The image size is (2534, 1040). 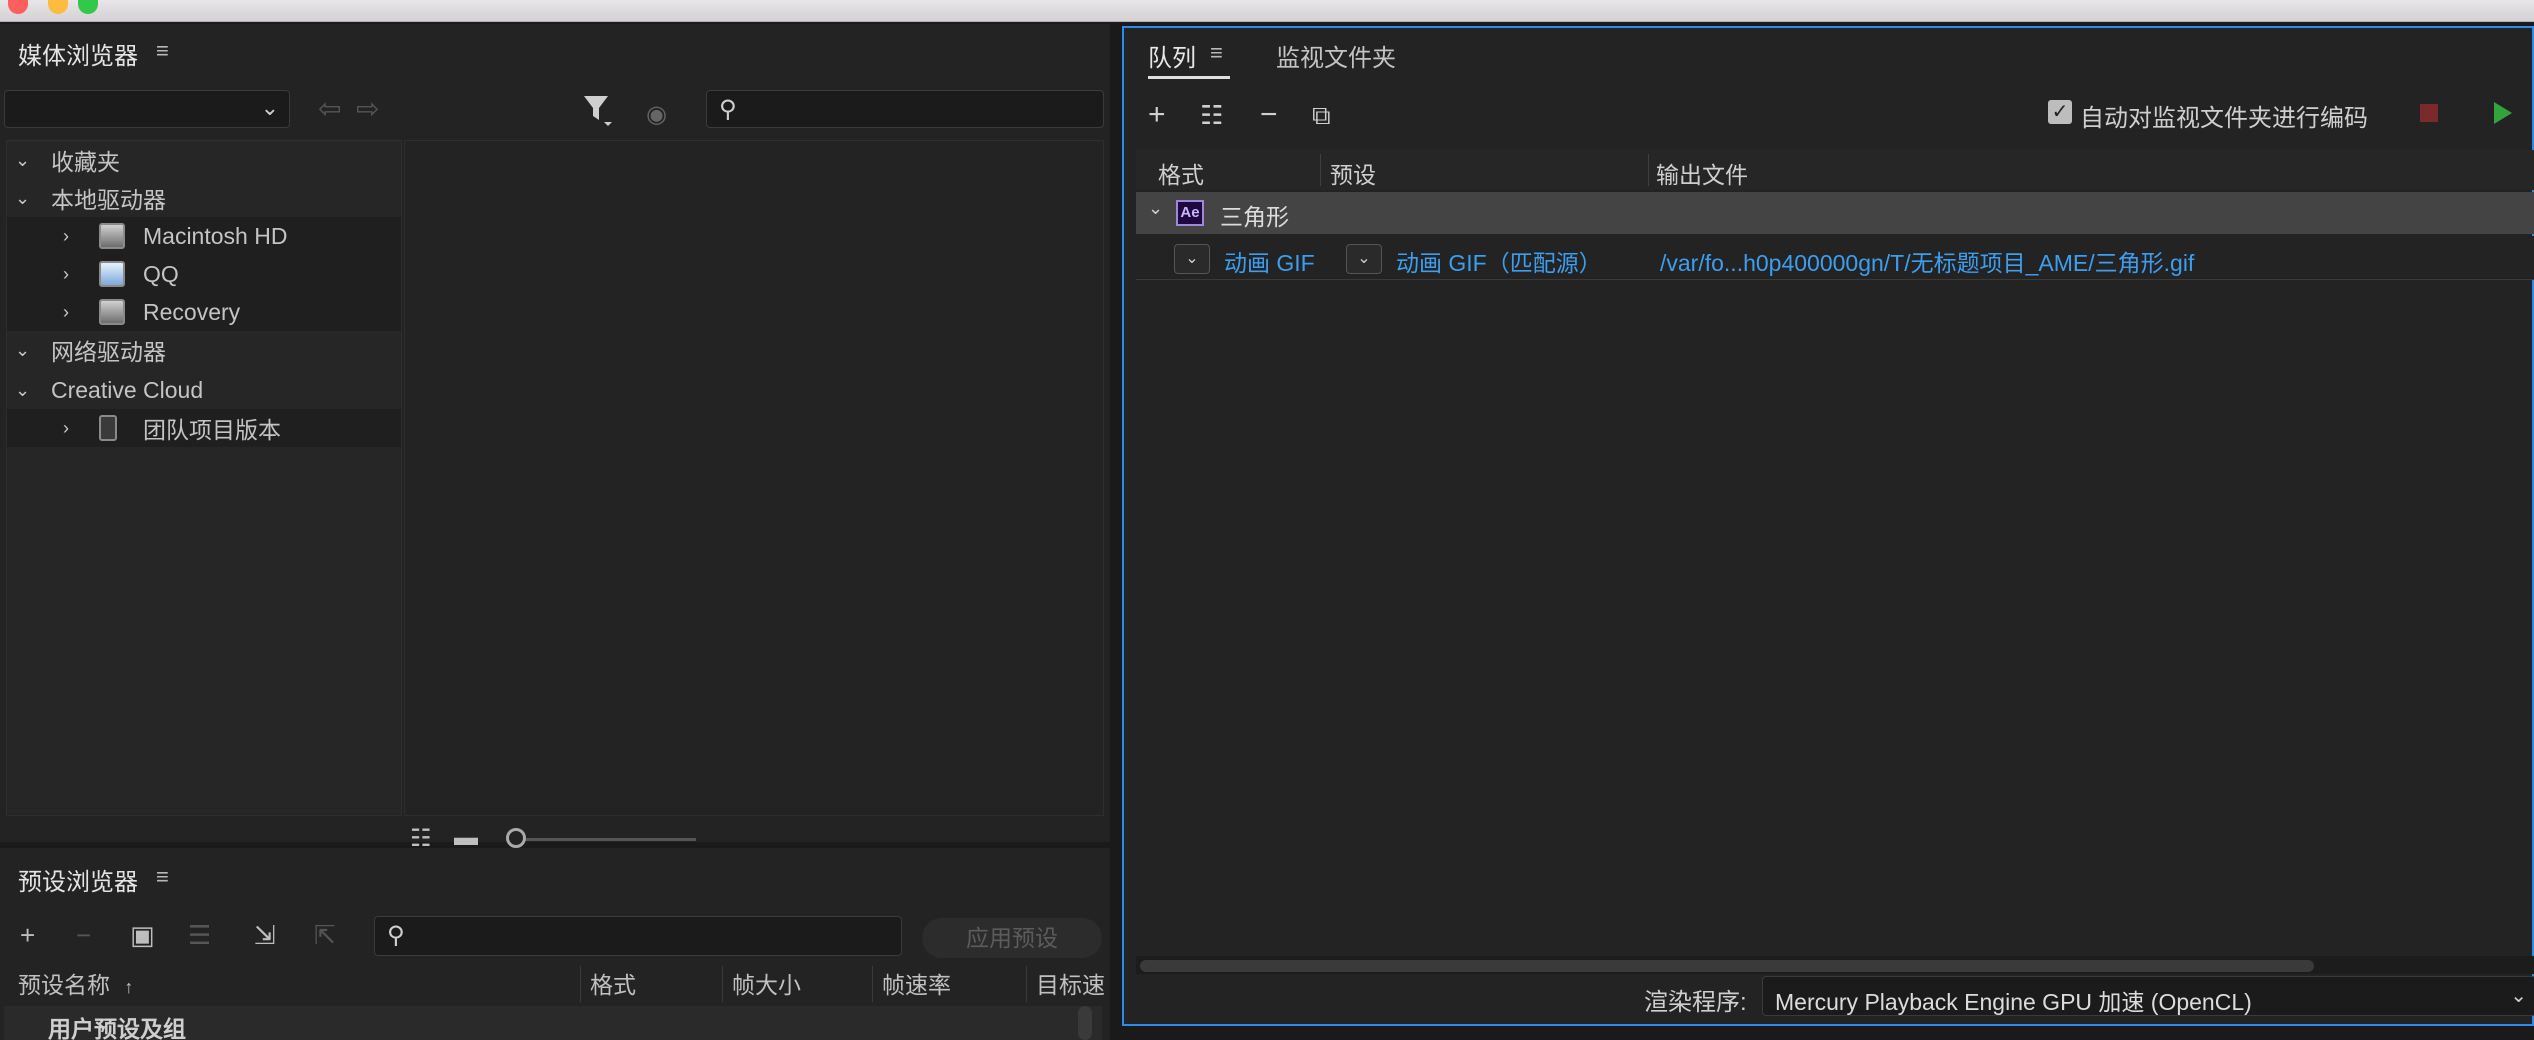 What do you see at coordinates (1336, 55) in the screenshot?
I see `tab-watch-folders: 监视文件夹` at bounding box center [1336, 55].